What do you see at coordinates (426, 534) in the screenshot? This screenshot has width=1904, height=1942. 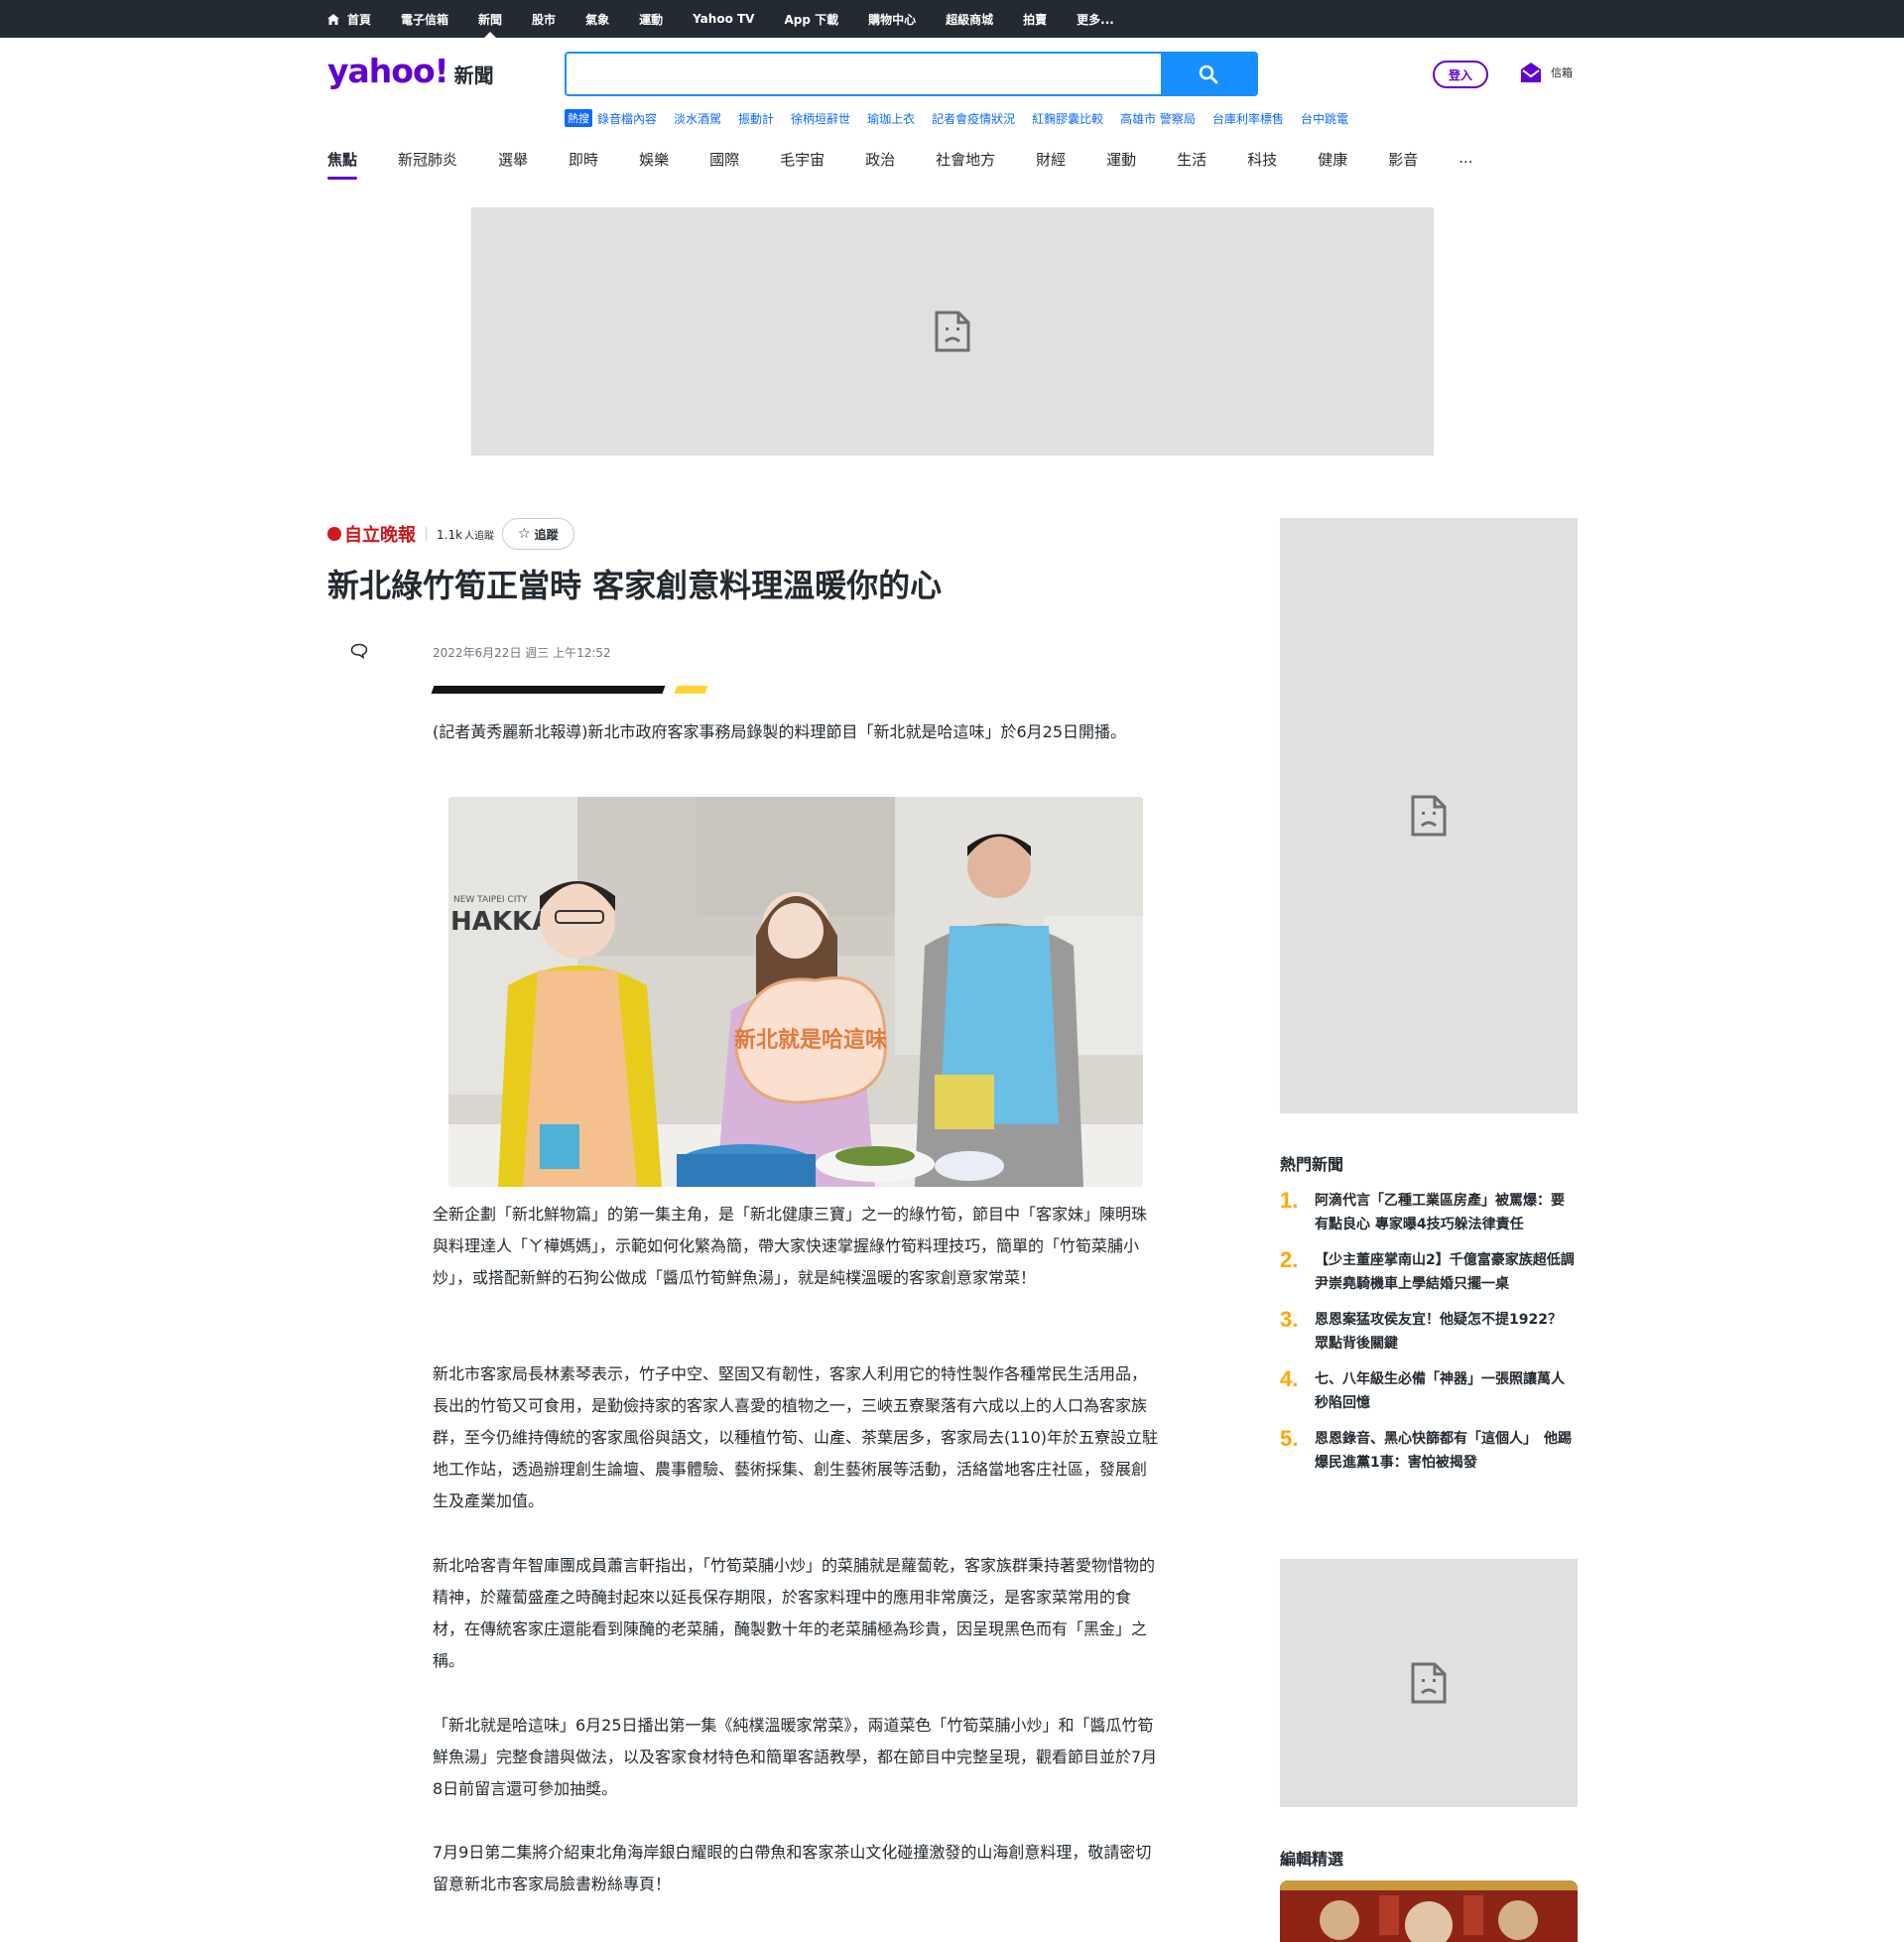 I see `source-divider` at bounding box center [426, 534].